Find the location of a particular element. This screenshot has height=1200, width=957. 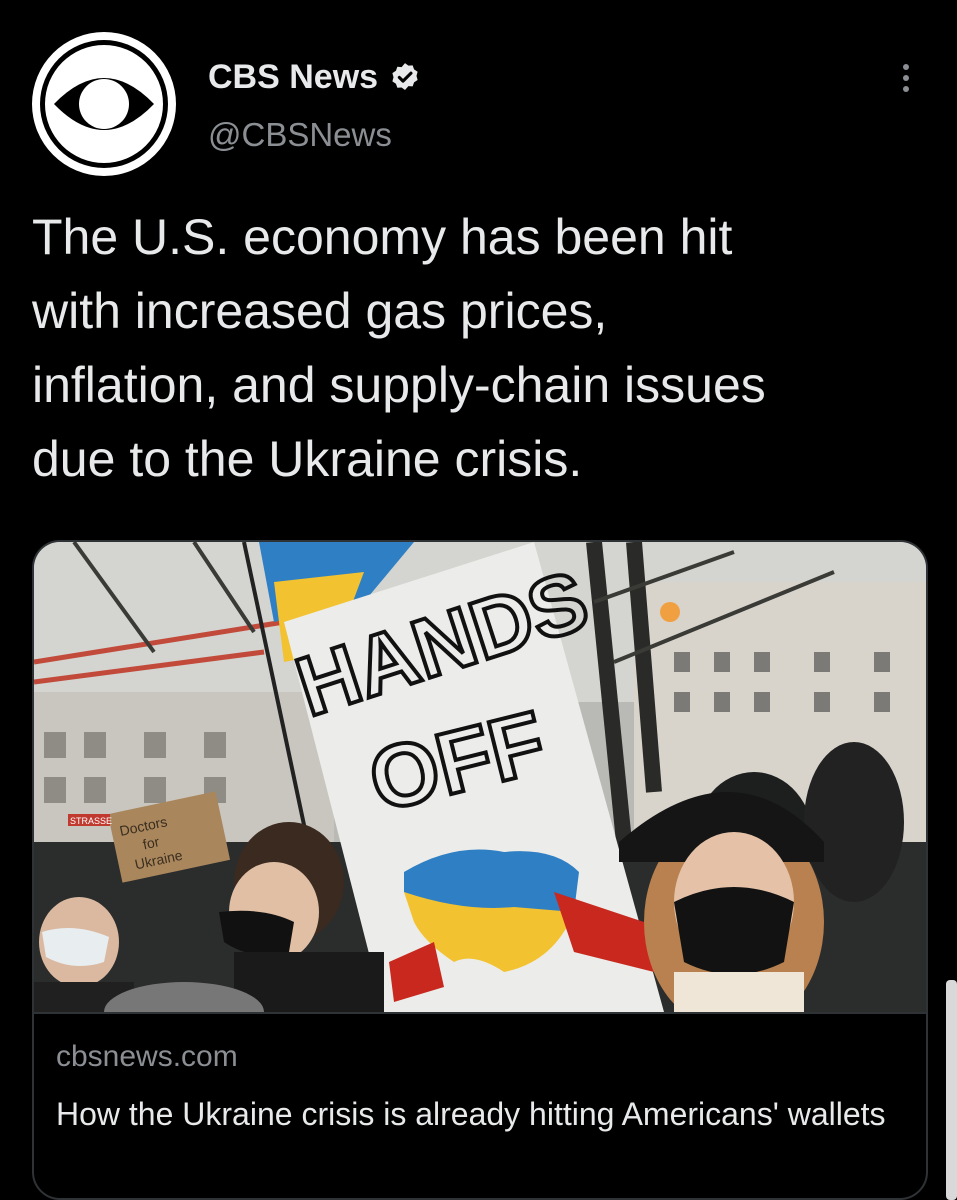

card-divider is located at coordinates (480, 1013).